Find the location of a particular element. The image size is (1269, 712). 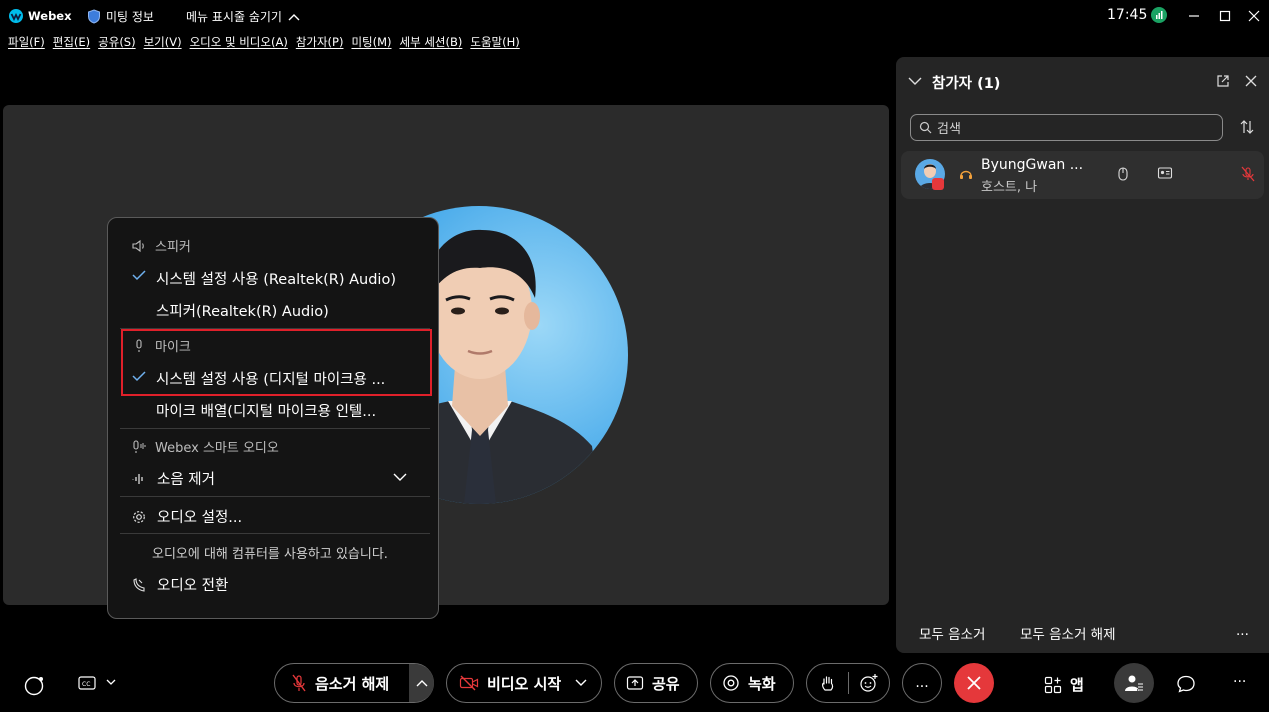

menu-participants: 참가자(P) is located at coordinates (320, 45).